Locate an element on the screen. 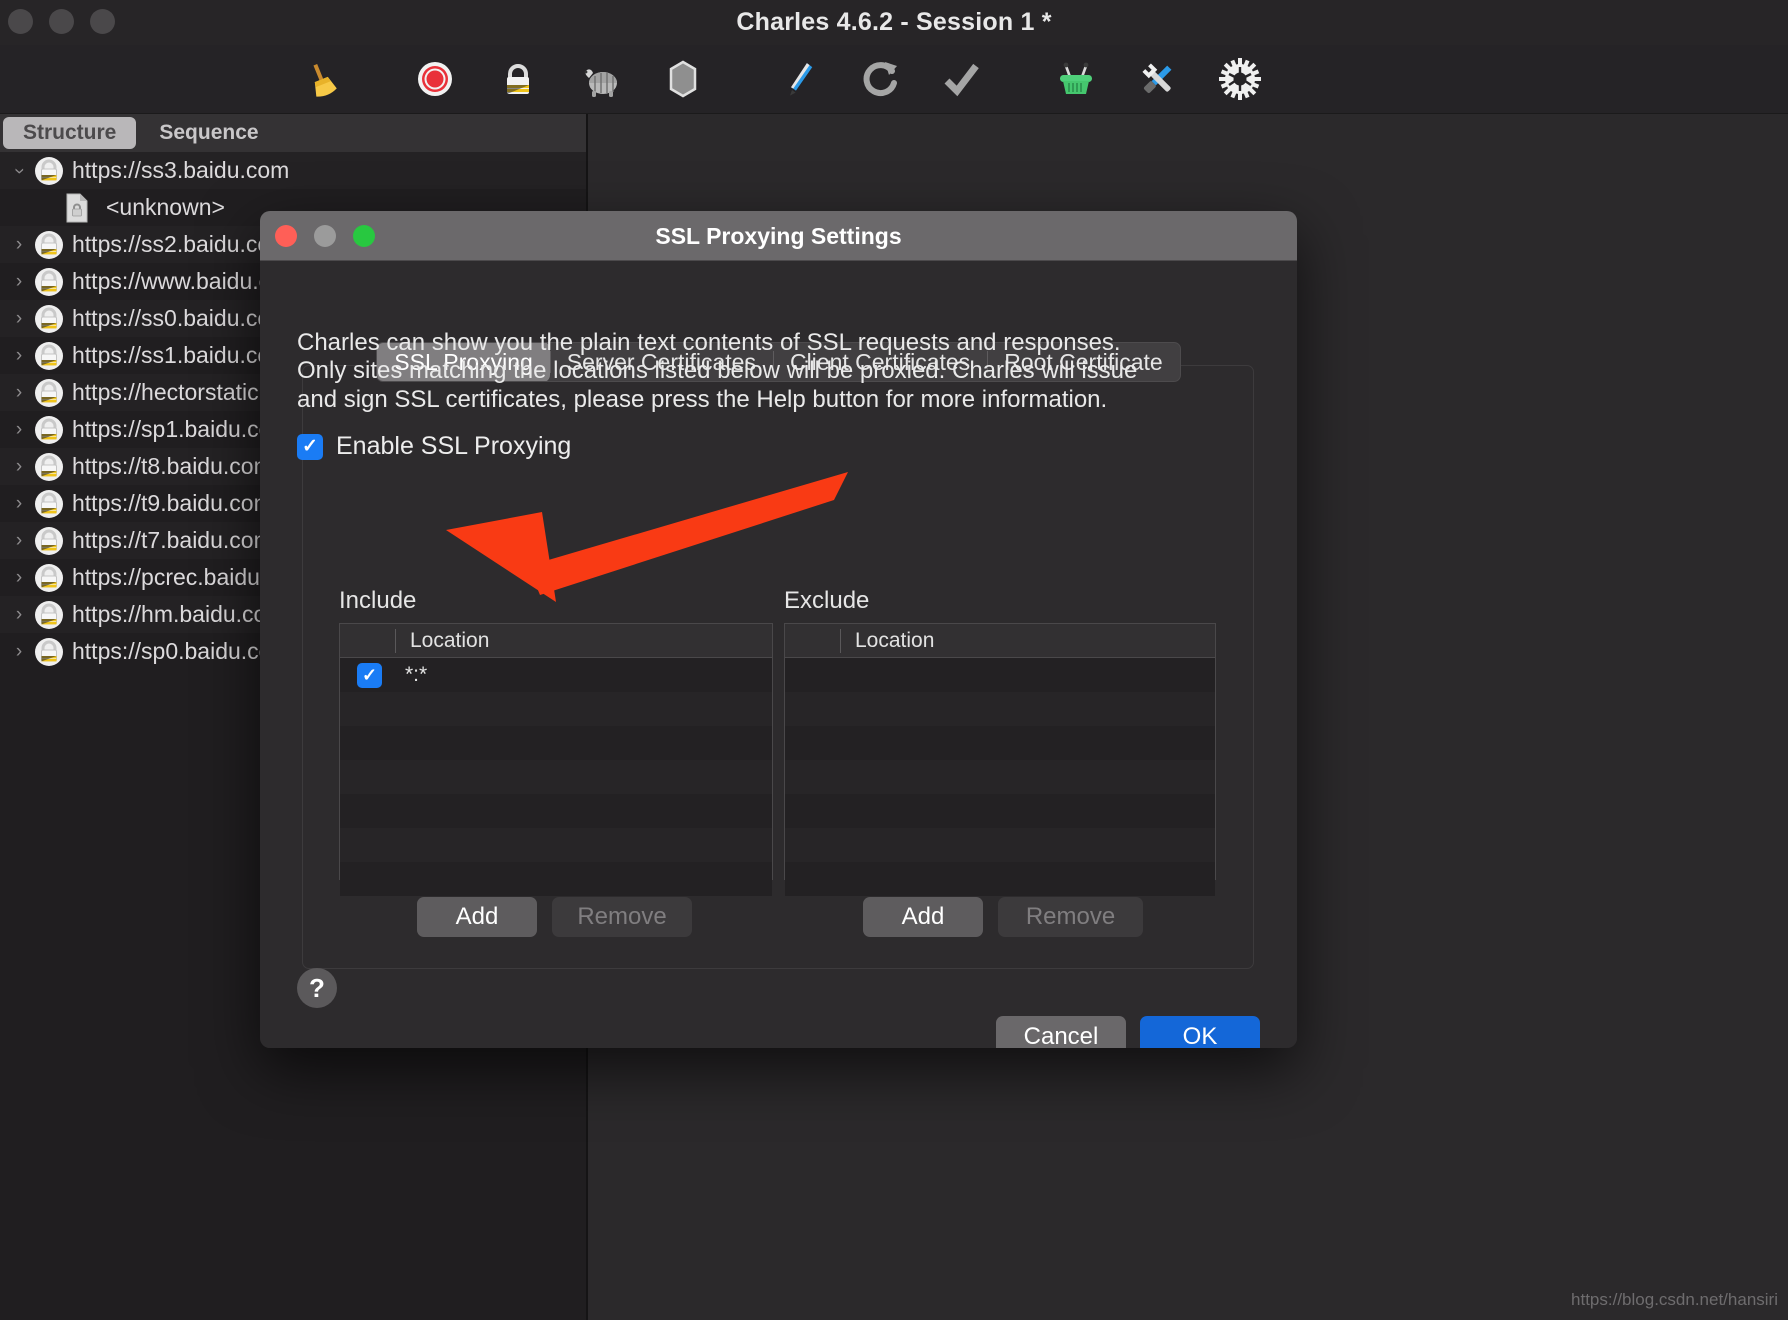  enable-ssl-proxying-row: ✓ Enable SSL Proxying is located at coordinates (434, 446).